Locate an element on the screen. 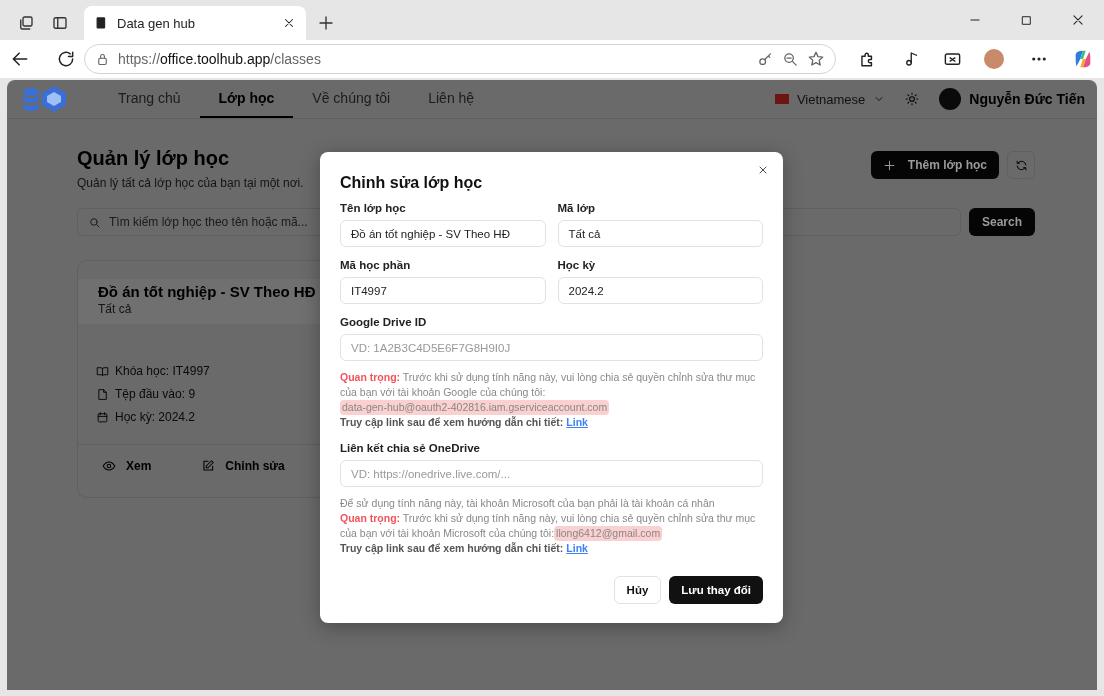 This screenshot has width=1104, height=696. input-field: Tất cả is located at coordinates (660, 233).